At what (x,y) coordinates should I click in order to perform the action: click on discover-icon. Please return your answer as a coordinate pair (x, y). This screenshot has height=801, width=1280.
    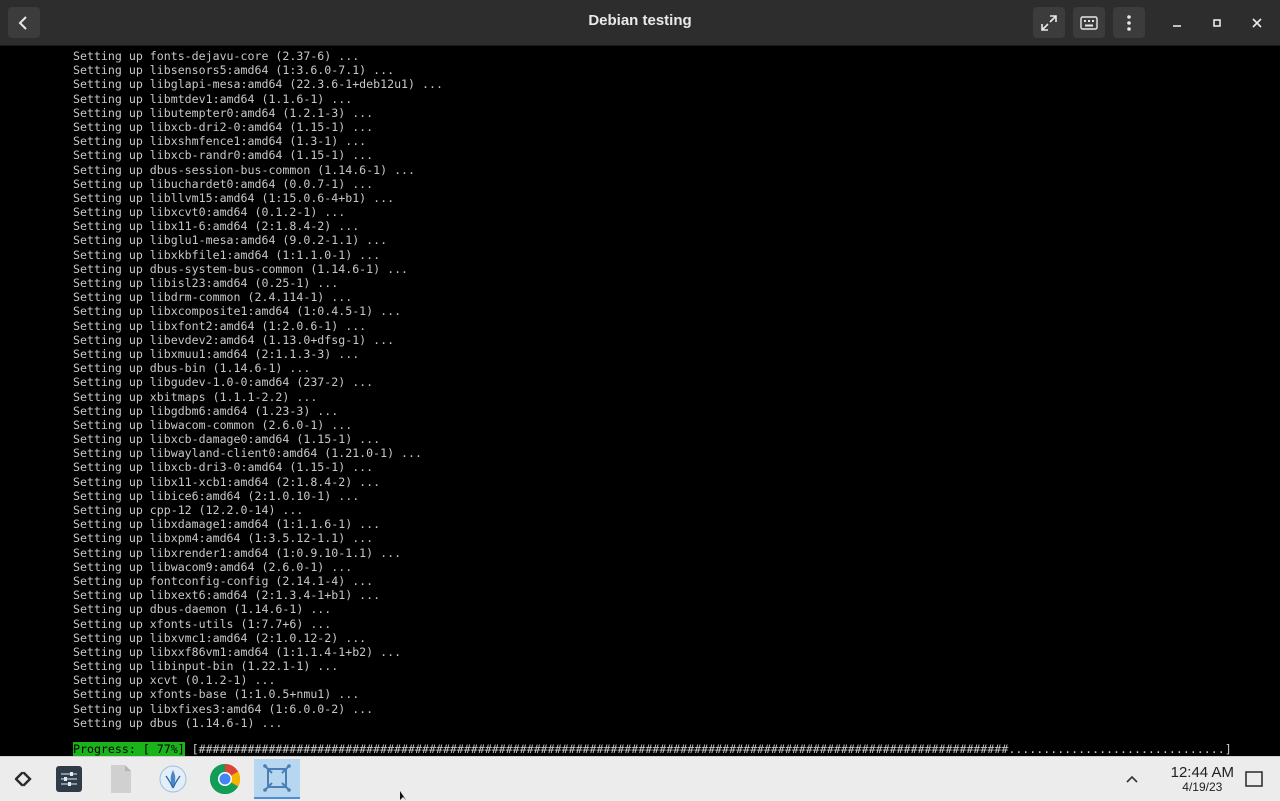
    Looking at the image, I should click on (173, 779).